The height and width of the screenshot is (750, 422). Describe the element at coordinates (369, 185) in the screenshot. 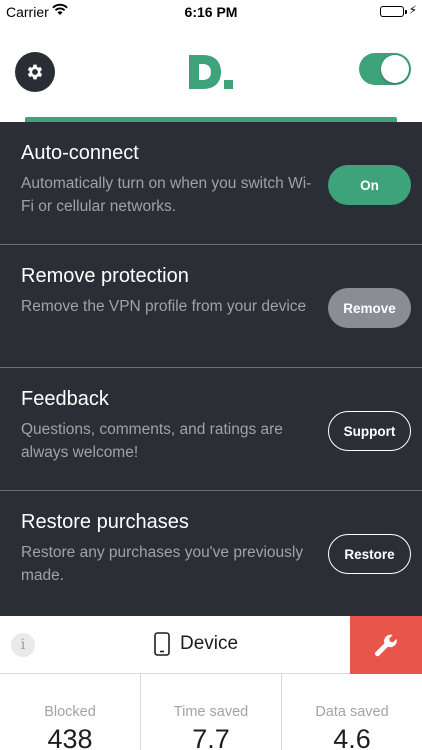

I see `auto-connect-button: On` at that location.